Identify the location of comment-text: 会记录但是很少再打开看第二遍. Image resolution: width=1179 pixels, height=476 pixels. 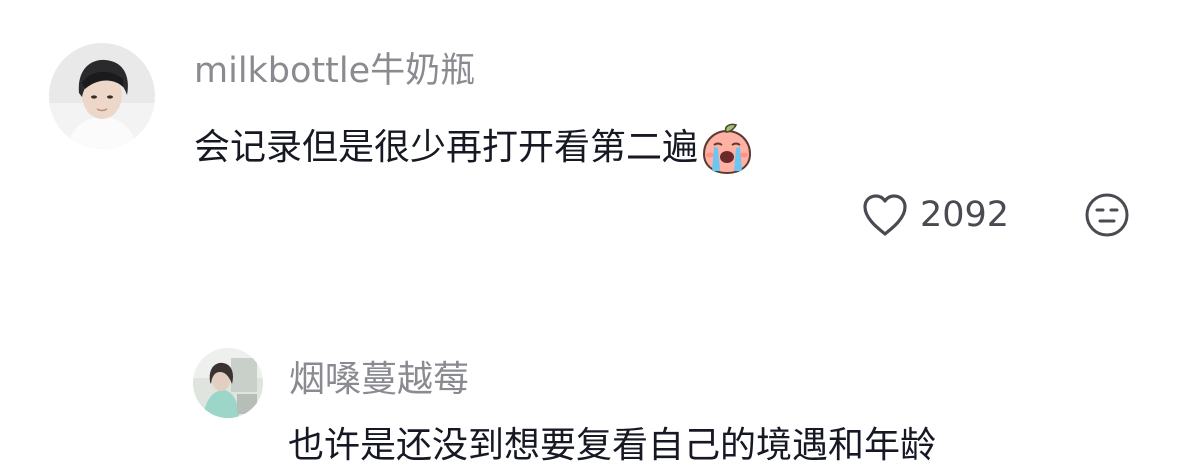
(474, 148).